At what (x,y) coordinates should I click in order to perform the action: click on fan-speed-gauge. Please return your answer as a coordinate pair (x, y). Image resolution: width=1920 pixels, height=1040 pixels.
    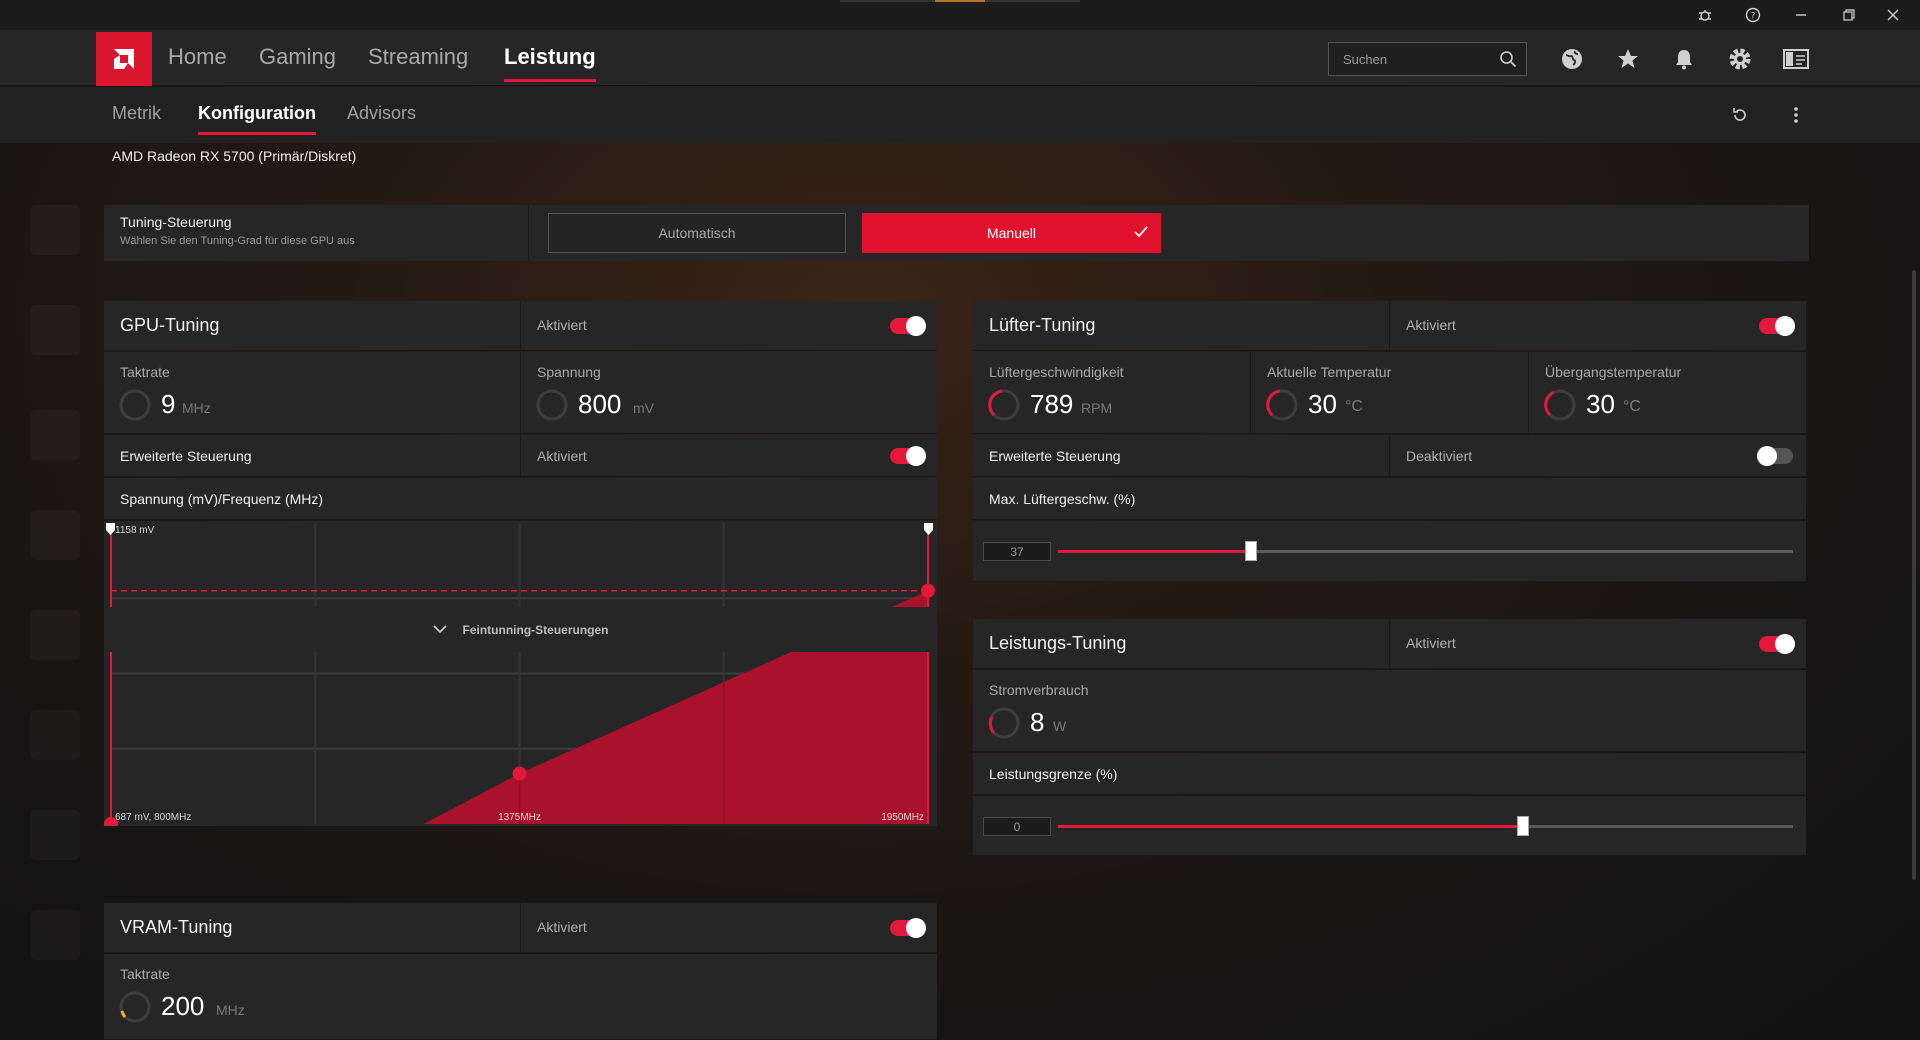
    Looking at the image, I should click on (1004, 405).